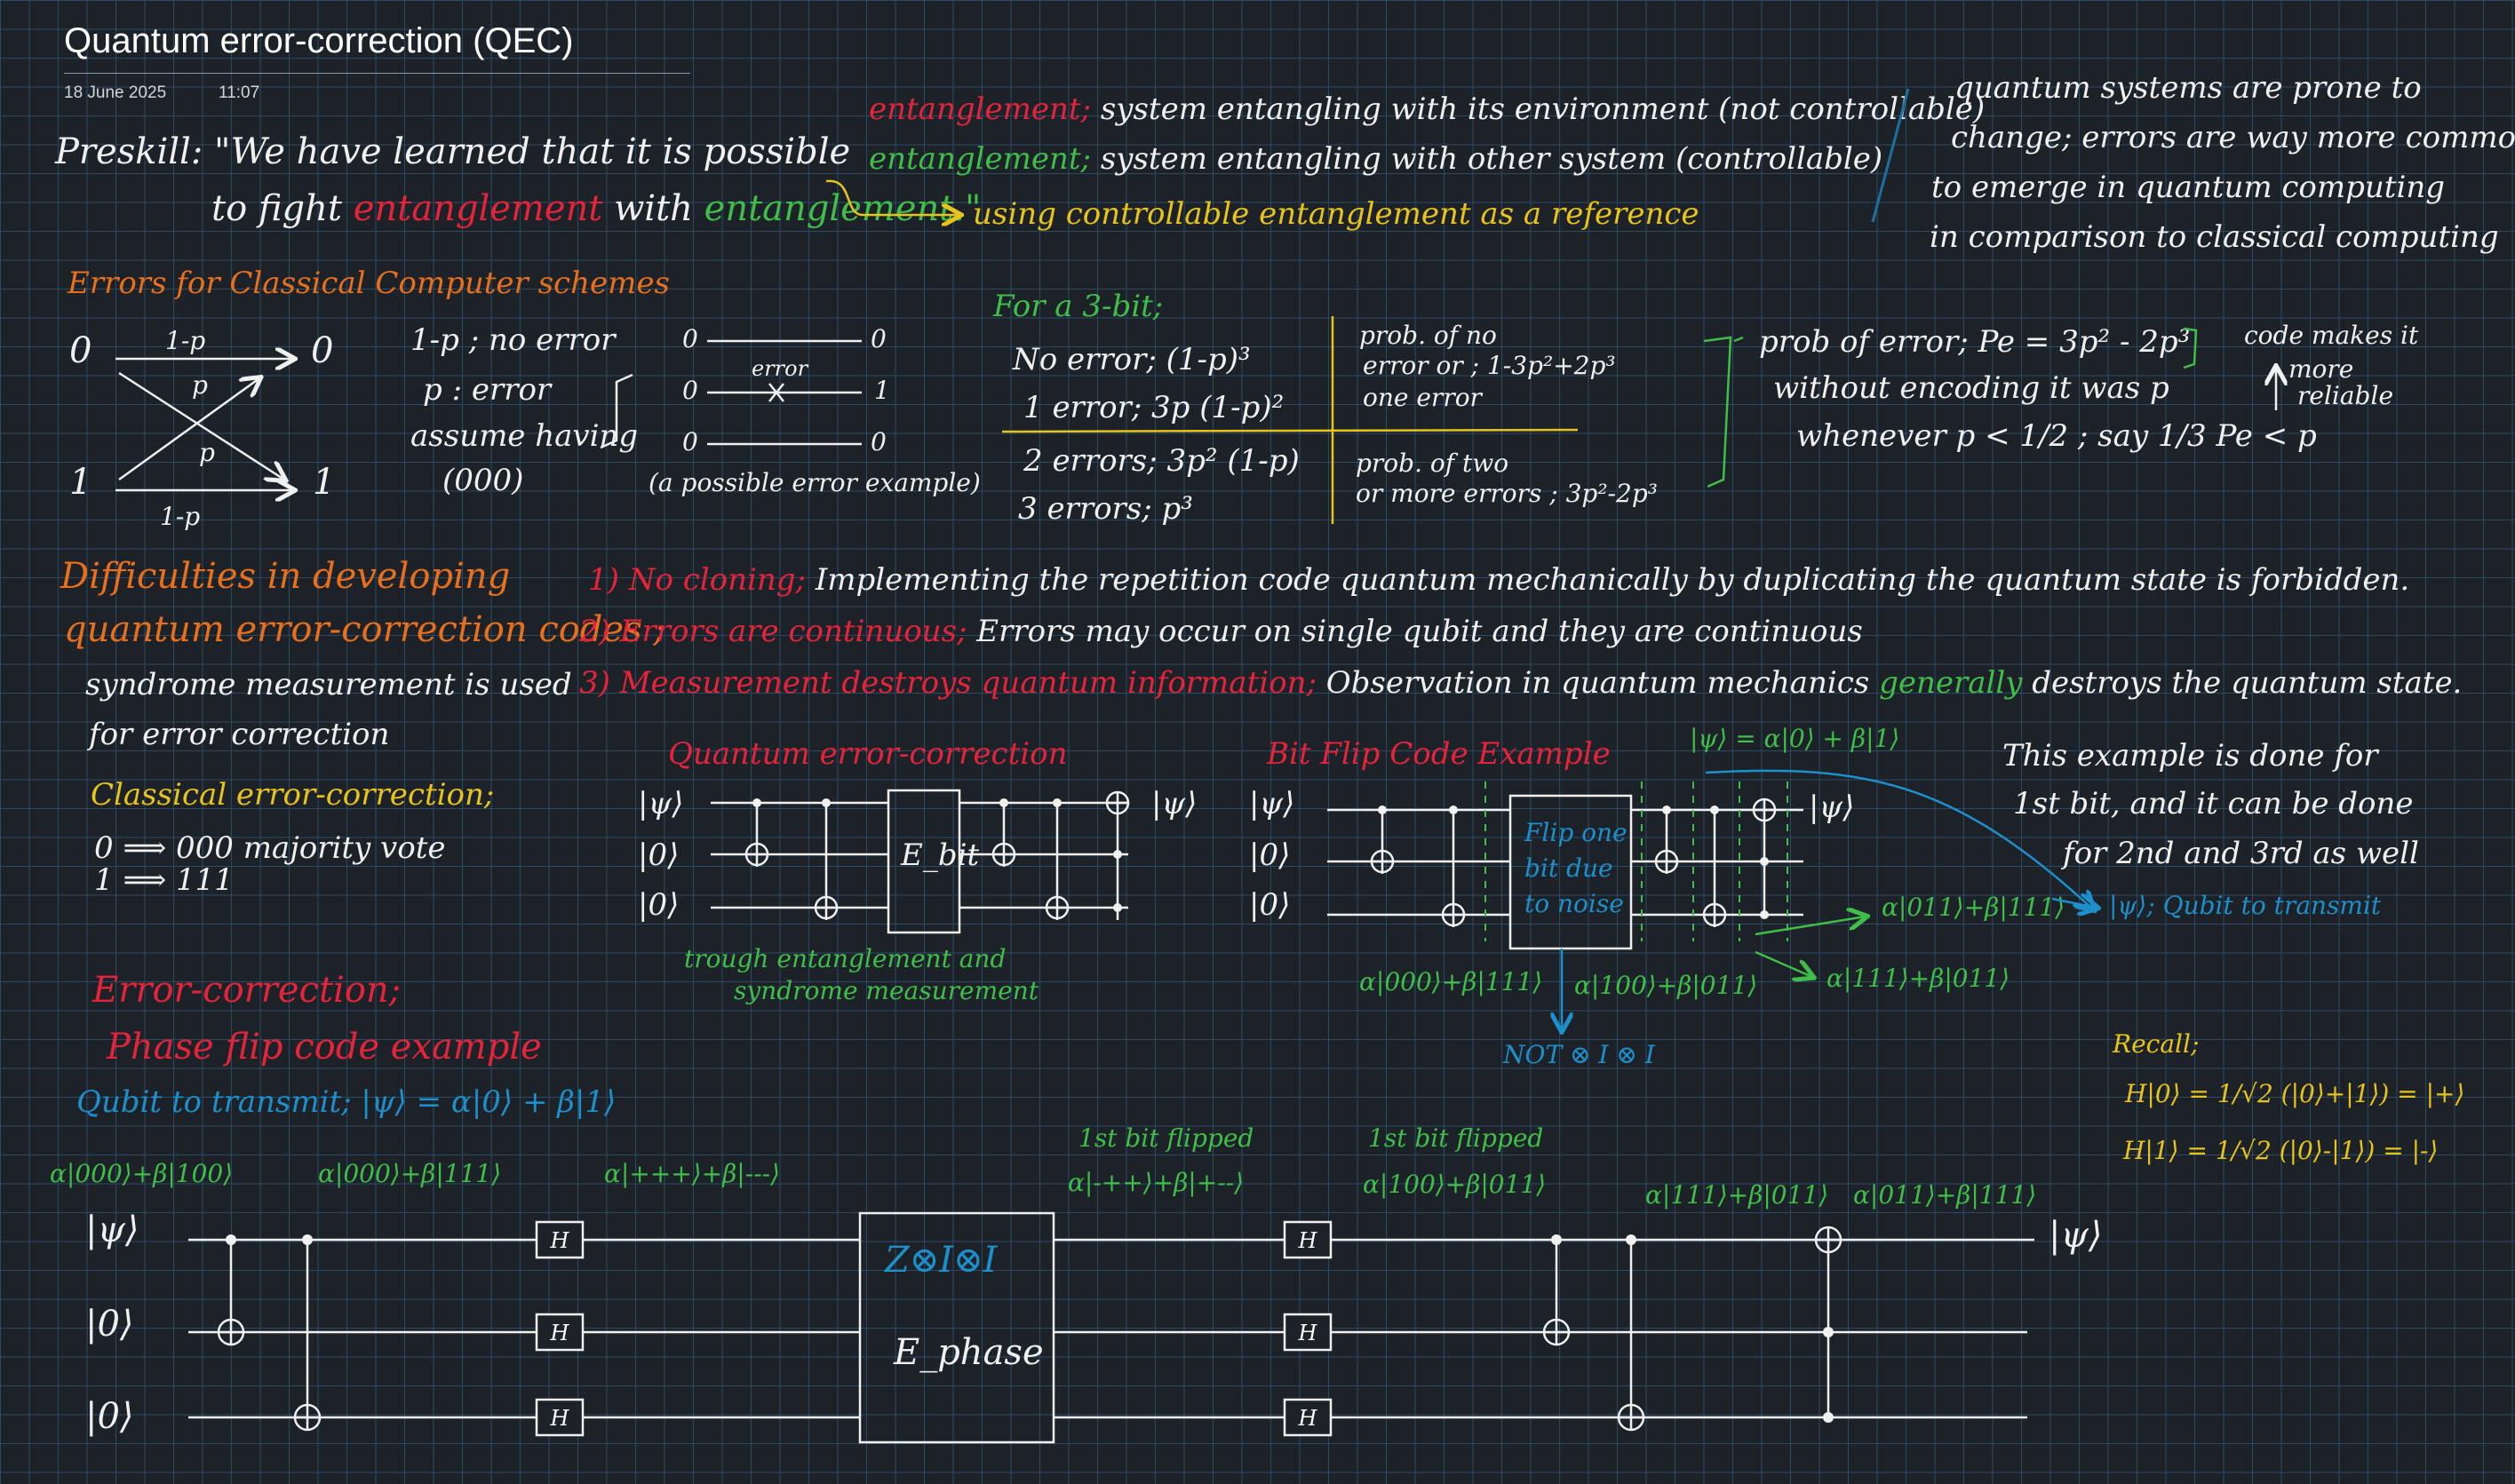 This screenshot has height=1484, width=2515. What do you see at coordinates (204, 425) in the screenshot?
I see `binary-channel` at bounding box center [204, 425].